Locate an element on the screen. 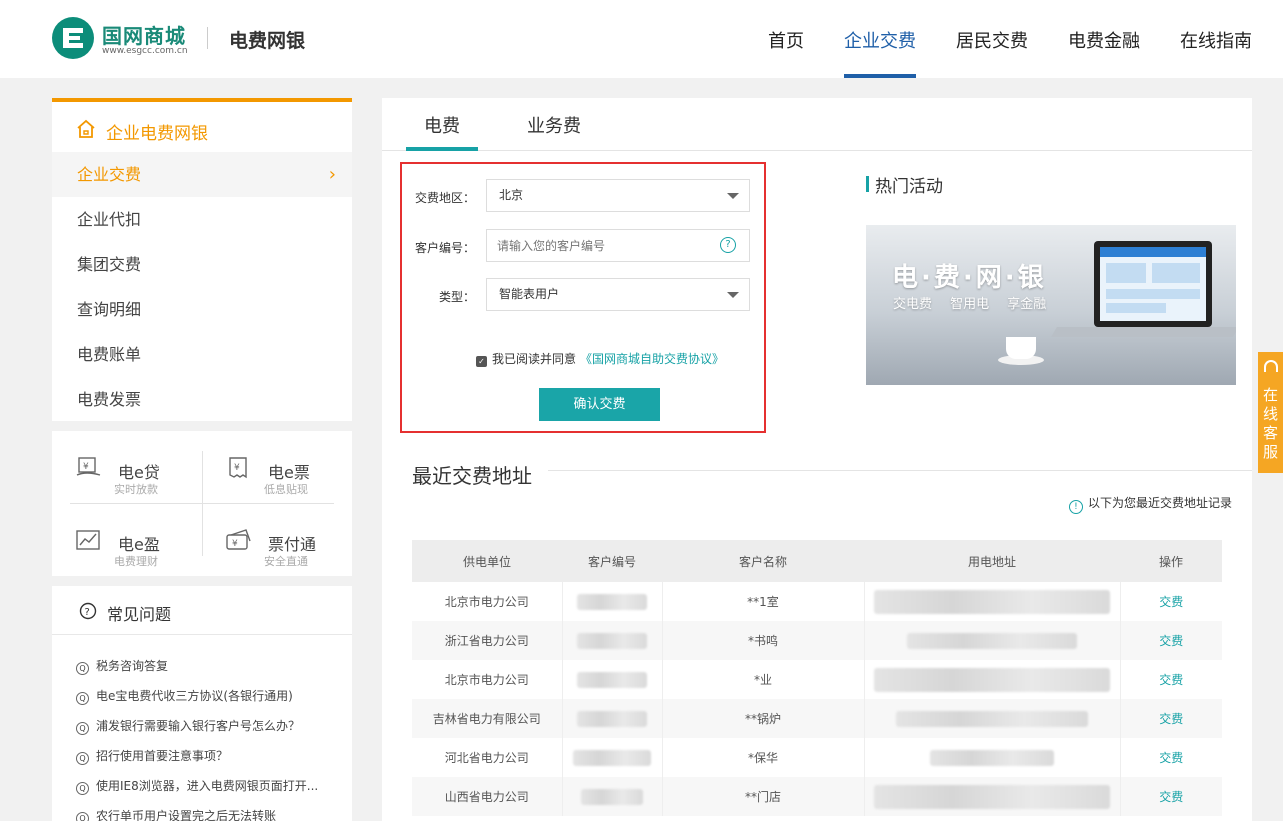 This screenshot has height=821, width=1283. nav-home: 首页 is located at coordinates (786, 40).